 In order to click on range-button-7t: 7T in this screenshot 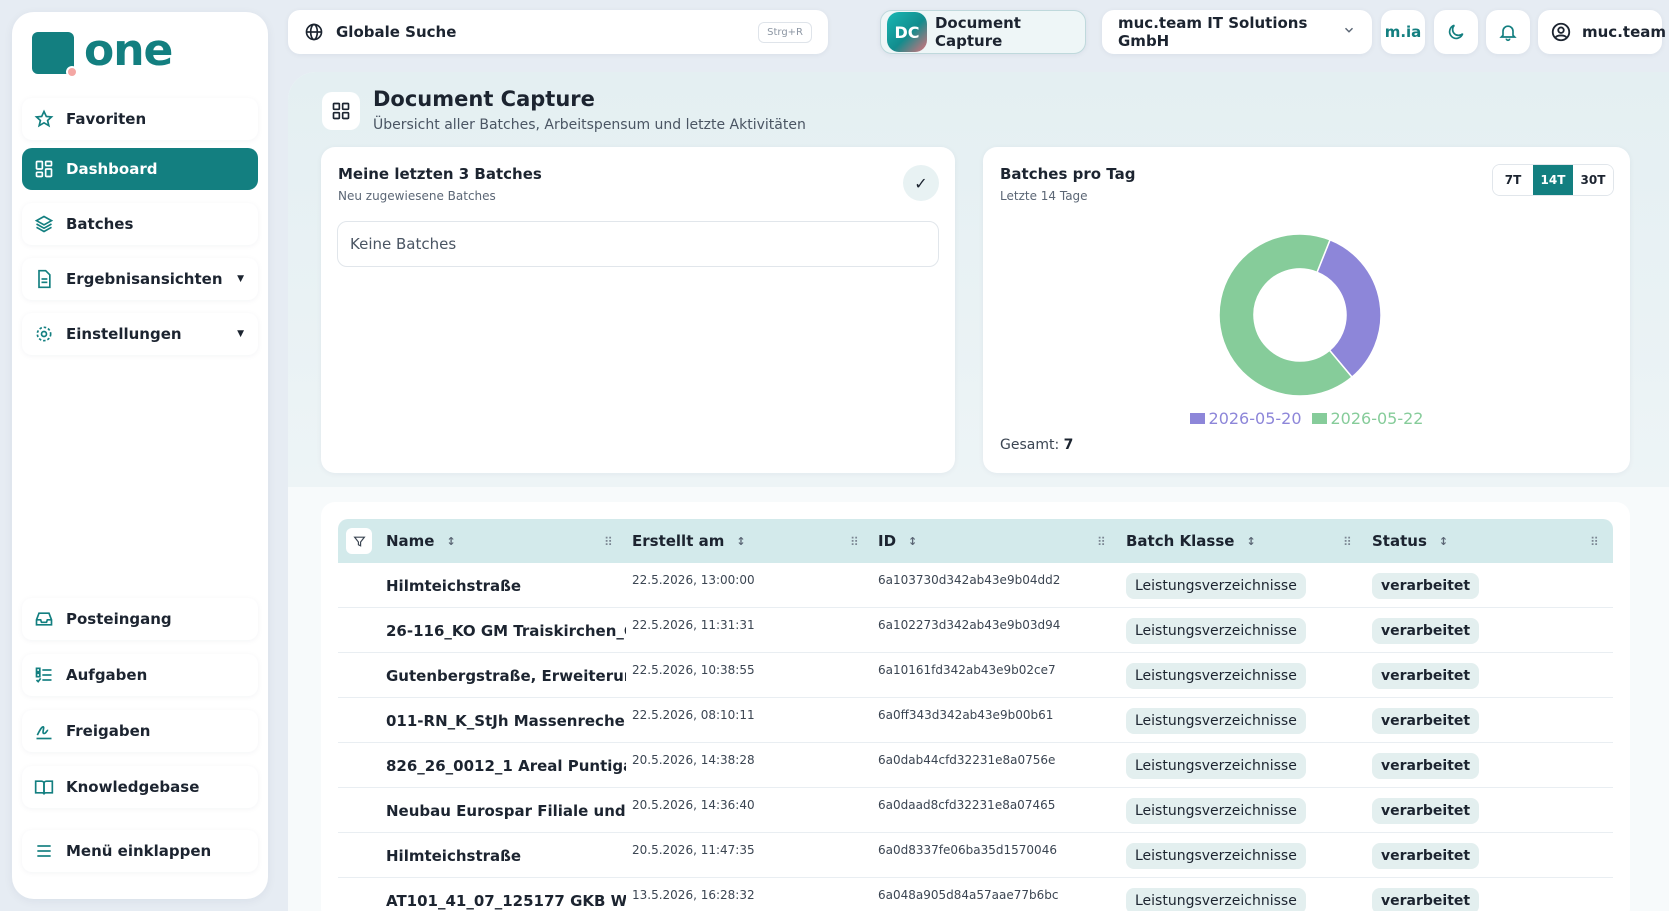, I will do `click(1513, 180)`.